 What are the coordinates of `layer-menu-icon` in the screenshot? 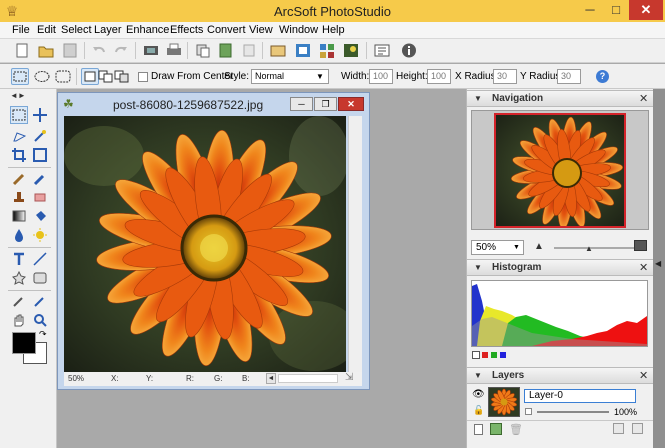 It's located at (637, 428).